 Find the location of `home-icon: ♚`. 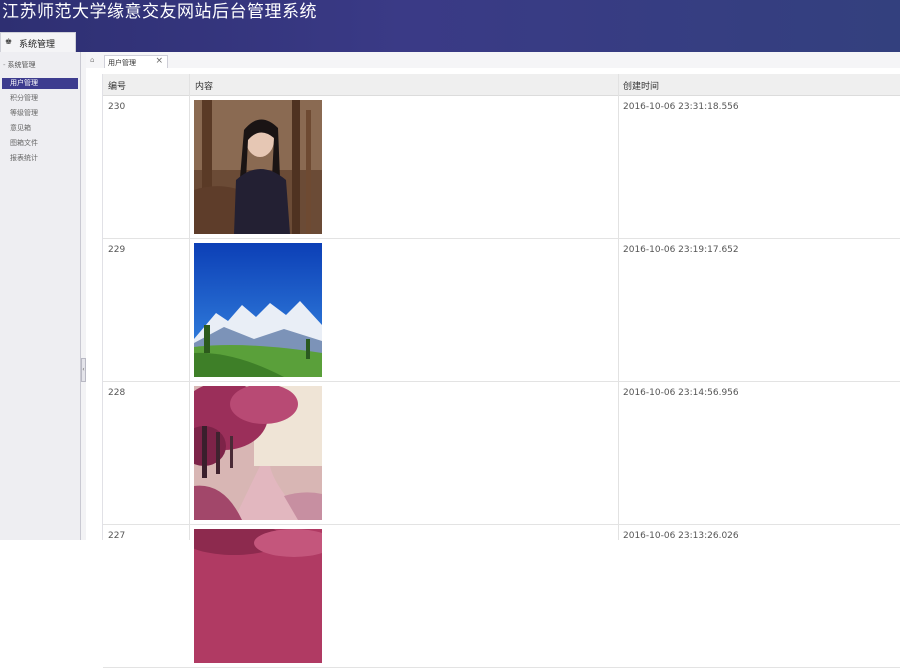

home-icon: ♚ is located at coordinates (9, 41).